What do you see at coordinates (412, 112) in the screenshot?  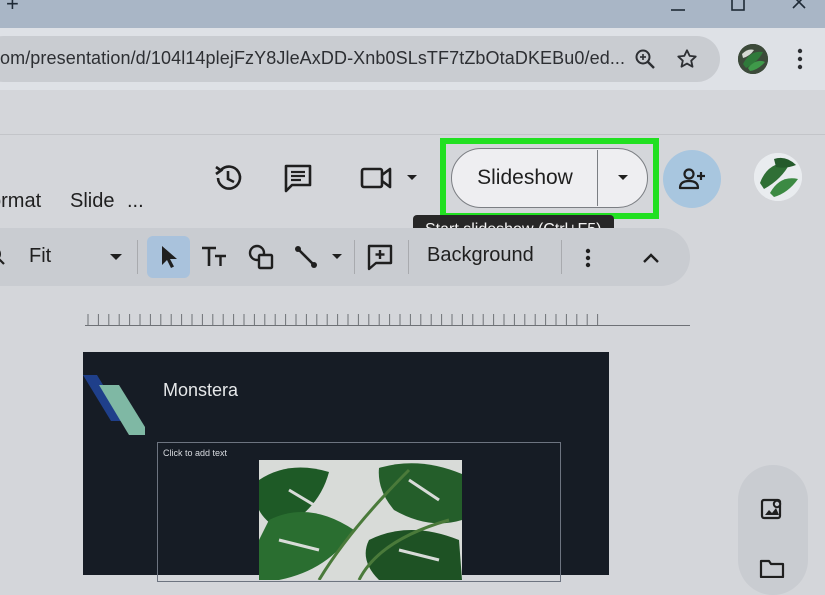 I see `bookmark-bar` at bounding box center [412, 112].